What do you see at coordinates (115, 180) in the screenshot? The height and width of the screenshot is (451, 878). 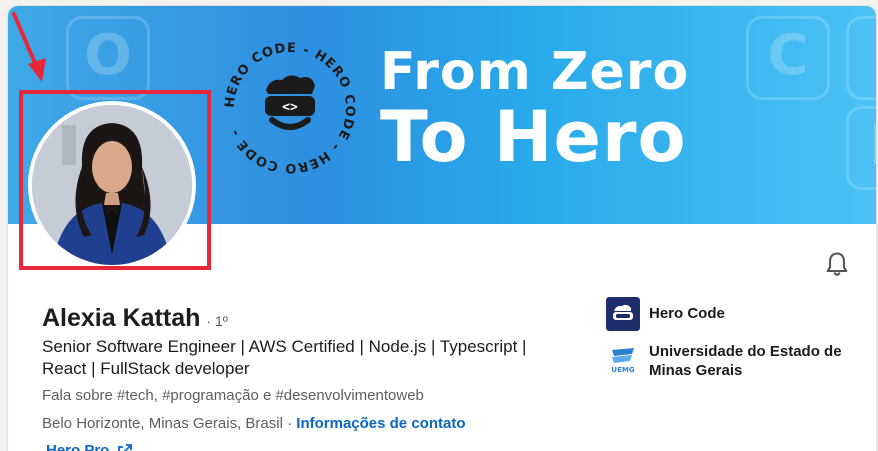 I see `highlight-box` at bounding box center [115, 180].